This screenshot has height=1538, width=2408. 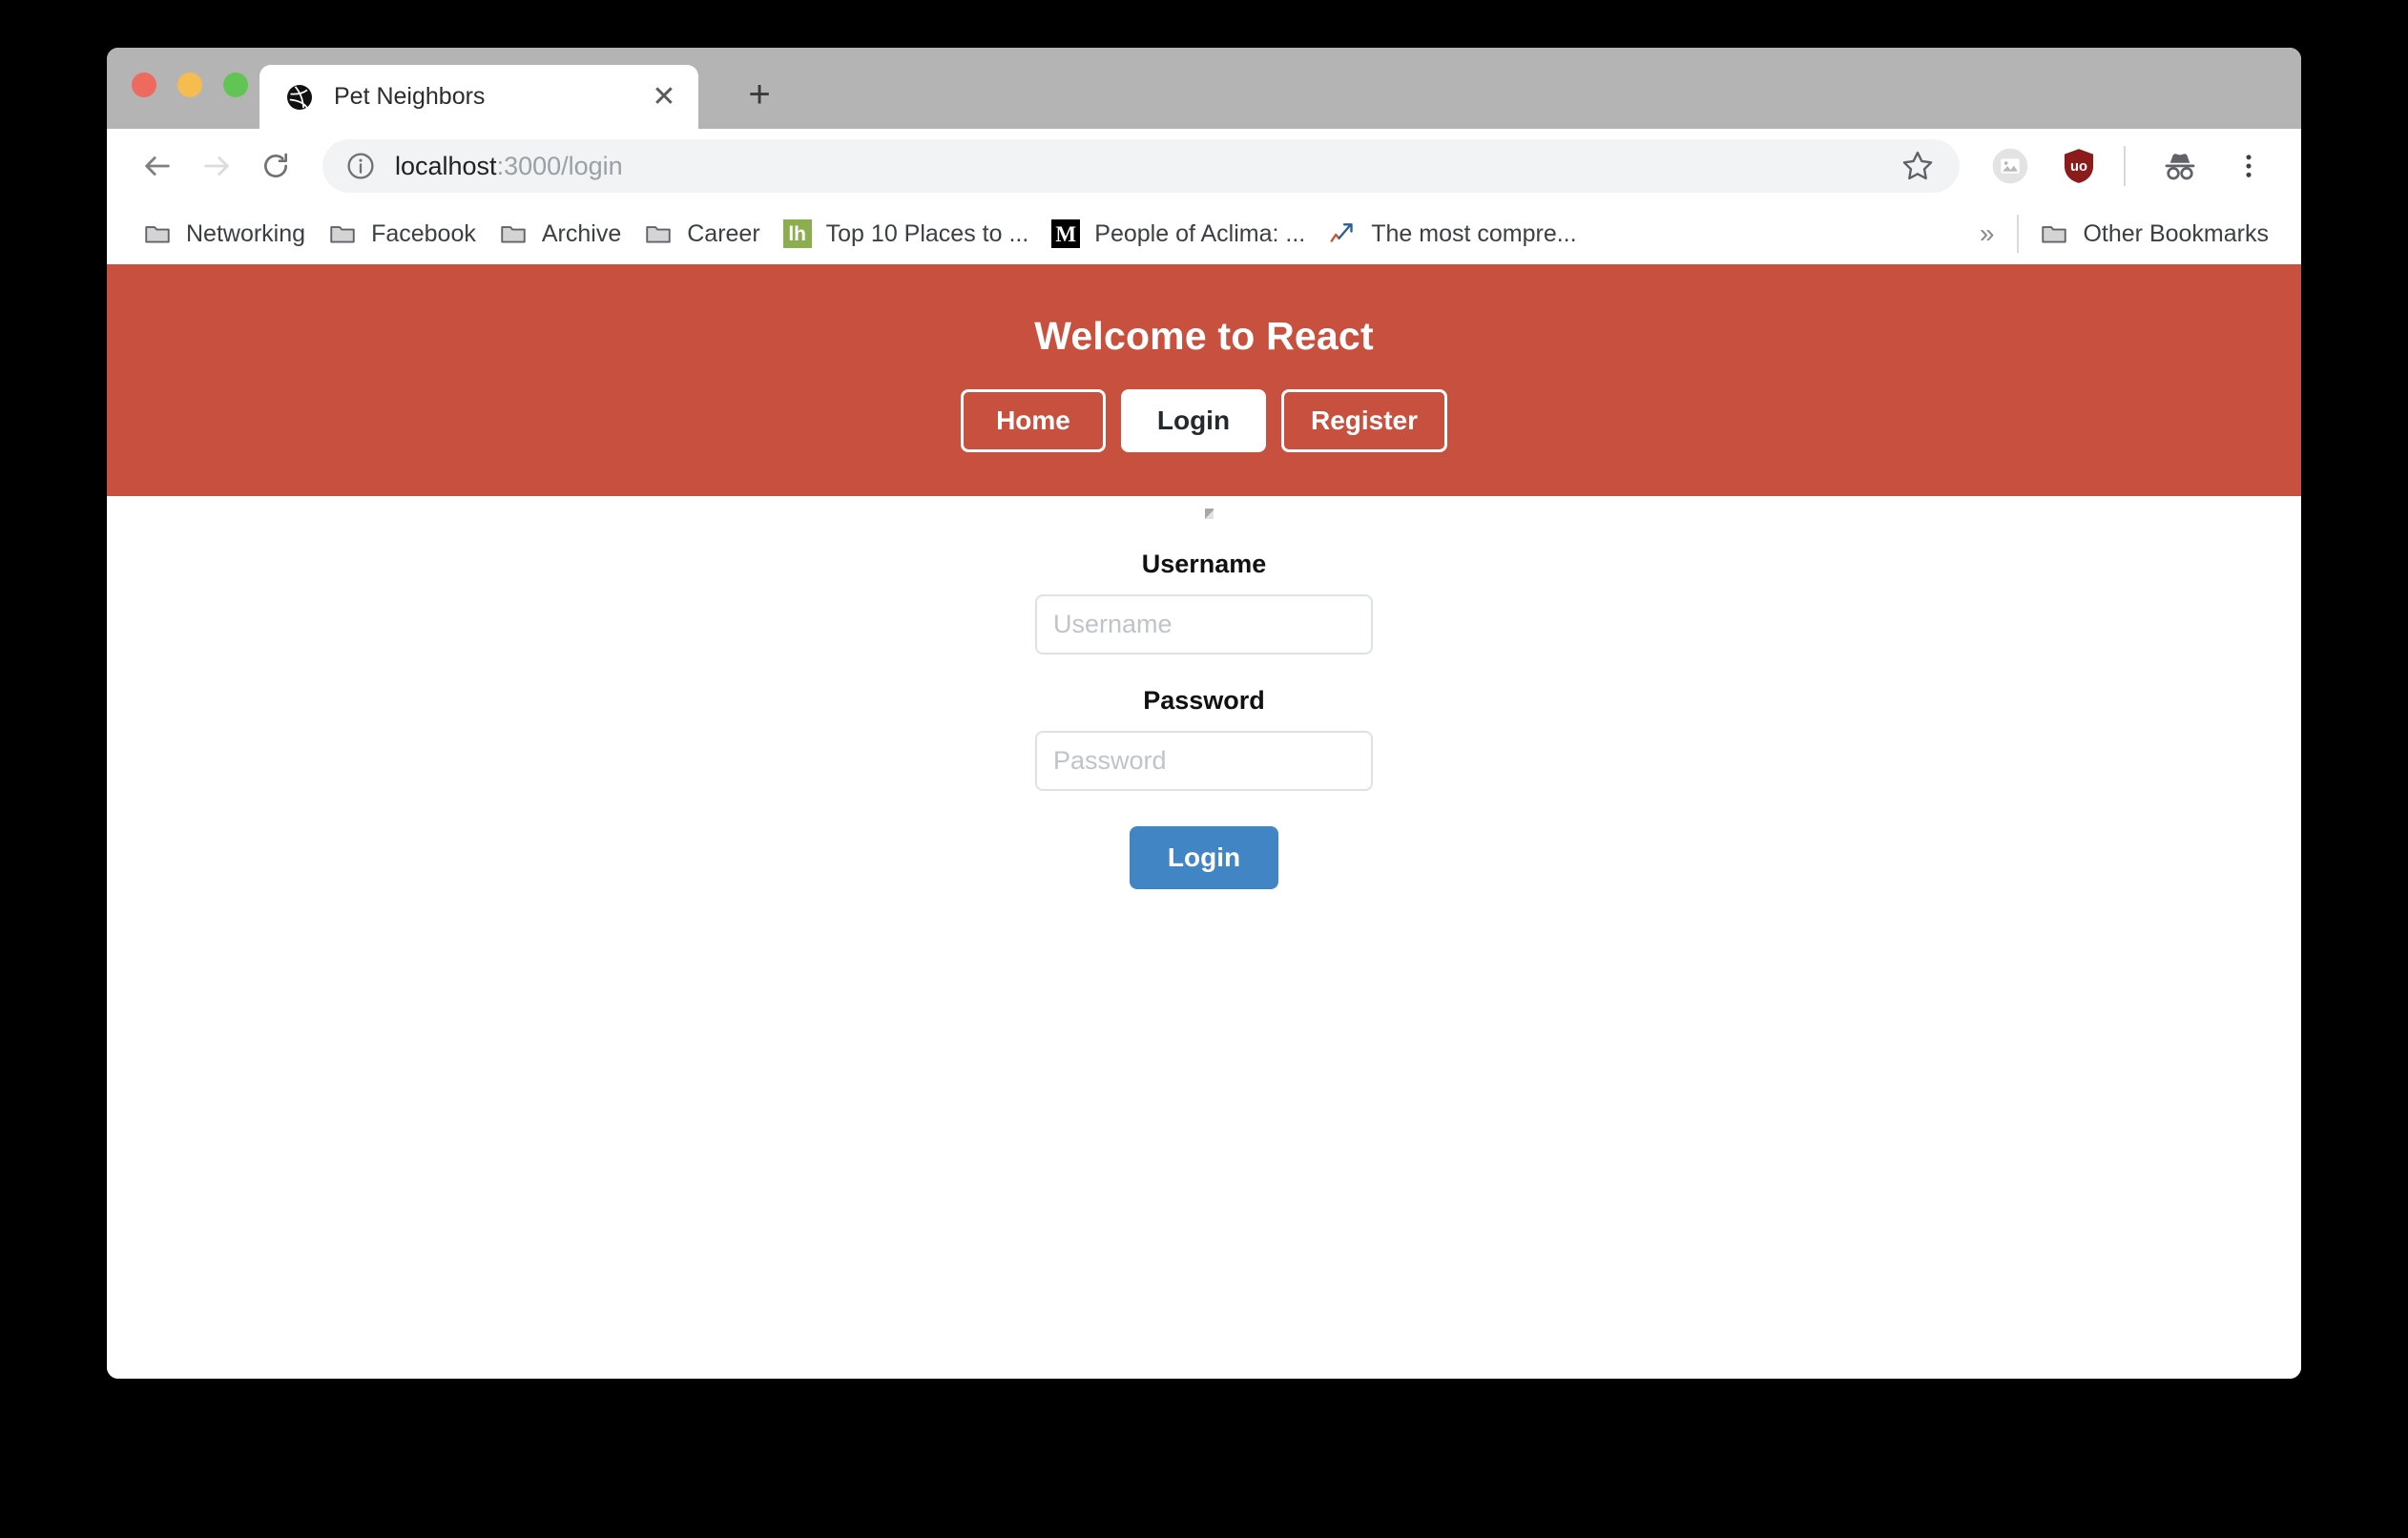 I want to click on browser-toolbar: localhost:3000/login uo, so click(x=1204, y=166).